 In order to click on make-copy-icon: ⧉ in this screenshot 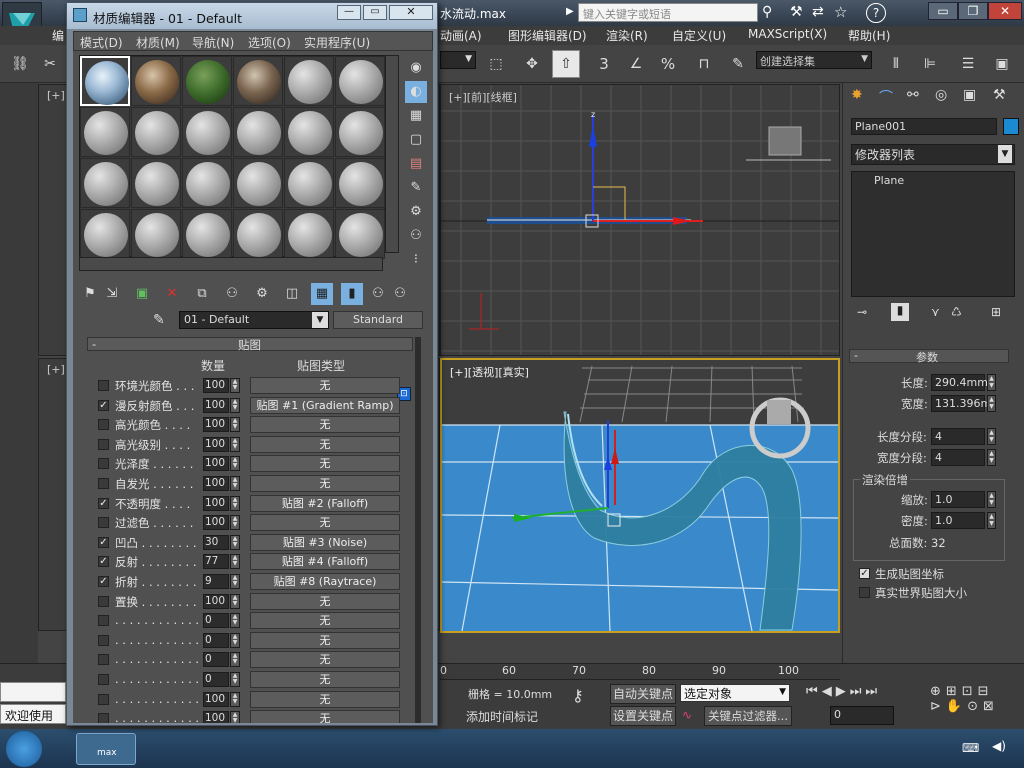, I will do `click(202, 294)`.